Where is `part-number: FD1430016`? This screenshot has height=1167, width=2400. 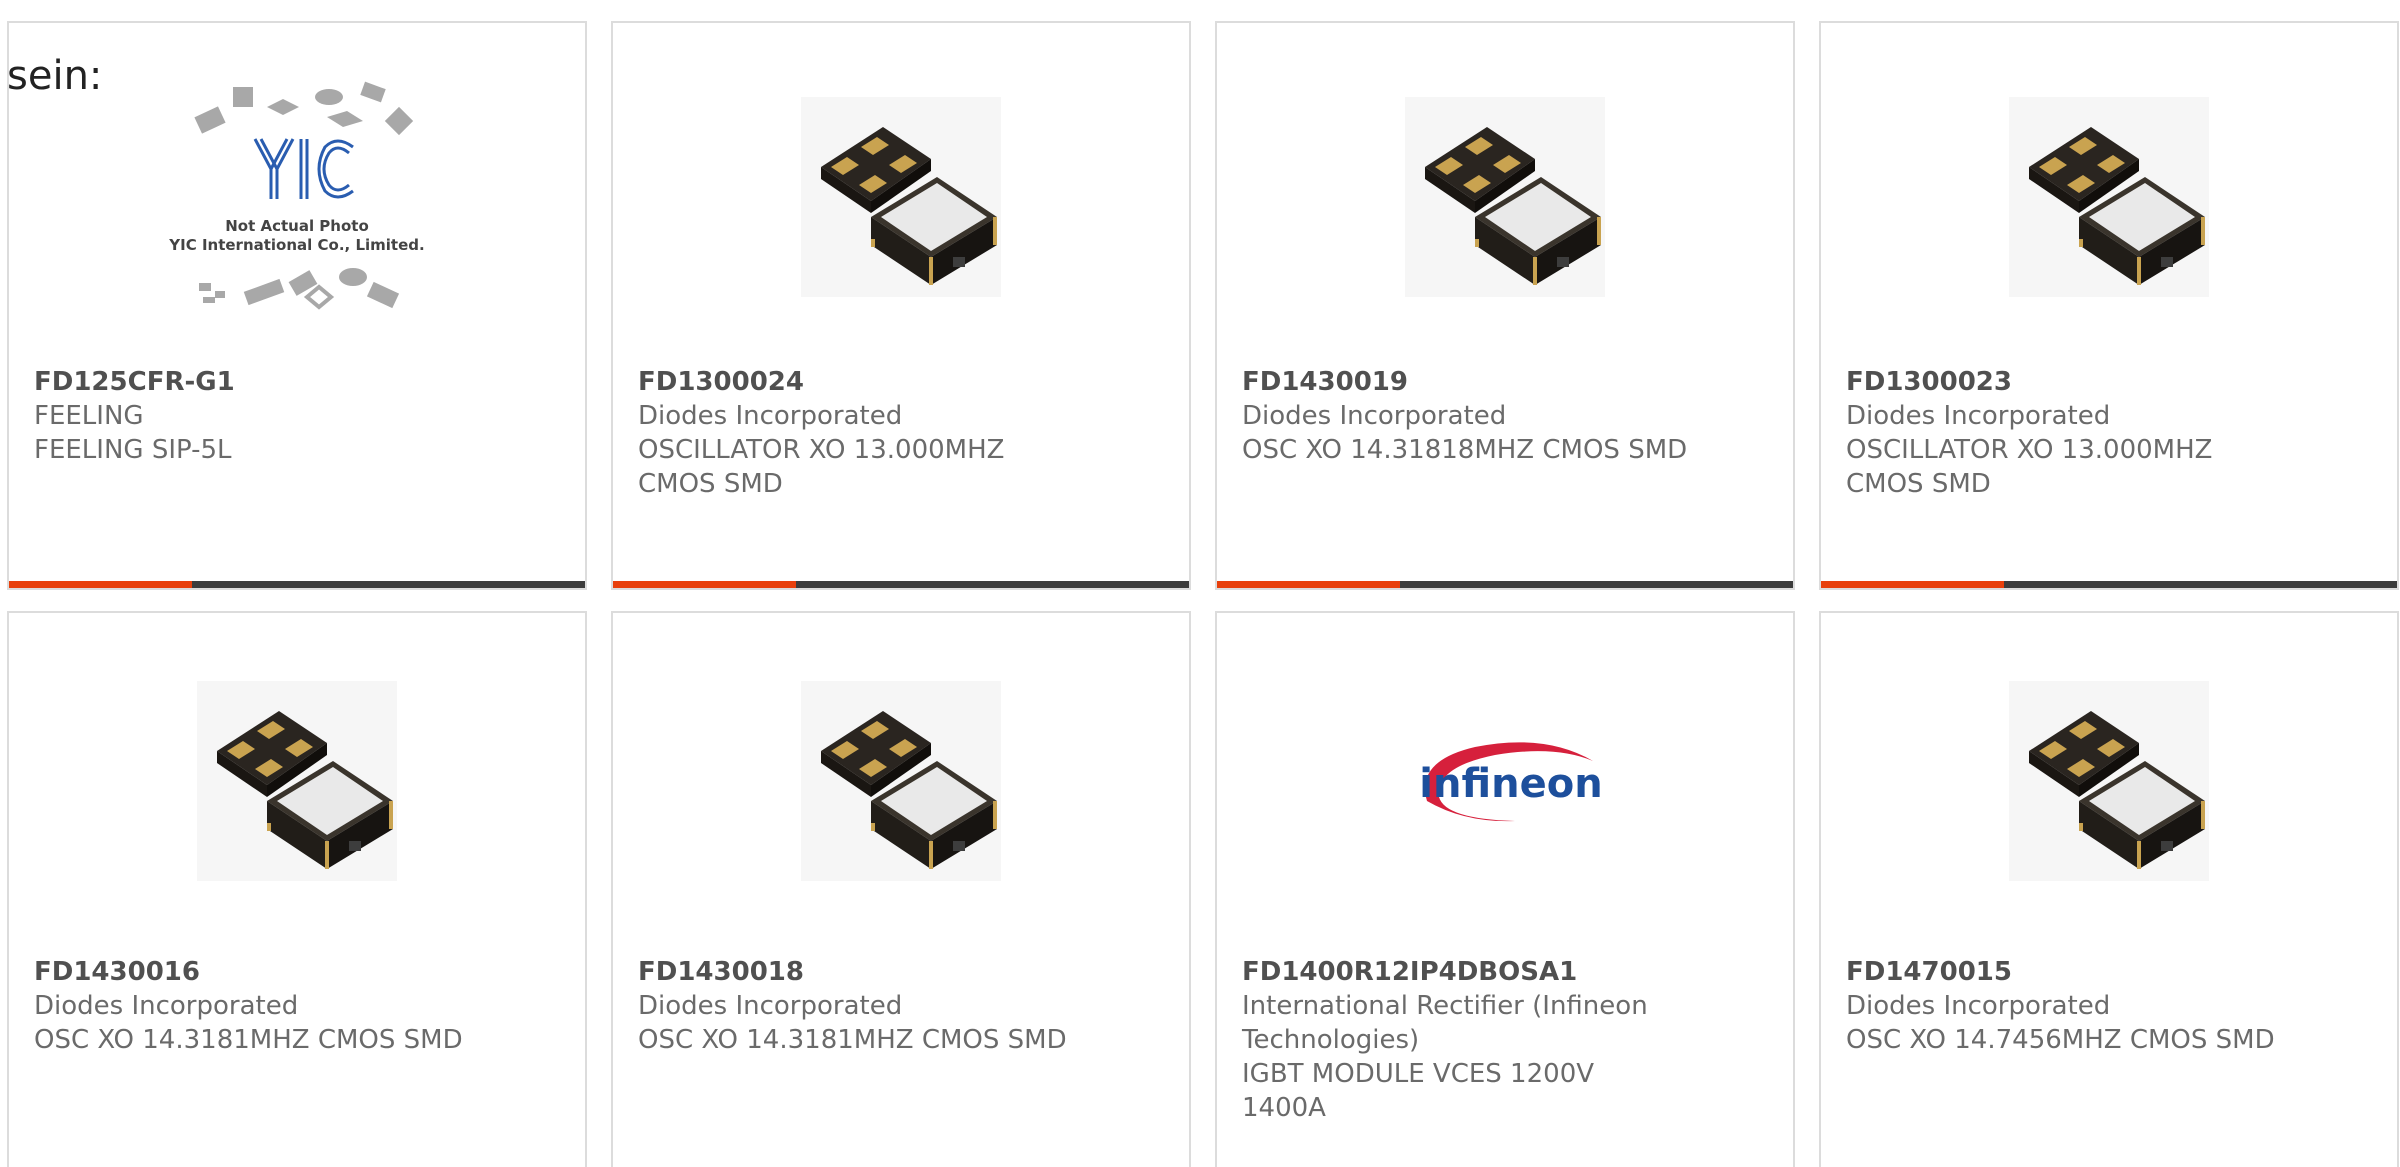
part-number: FD1430016 is located at coordinates (297, 972).